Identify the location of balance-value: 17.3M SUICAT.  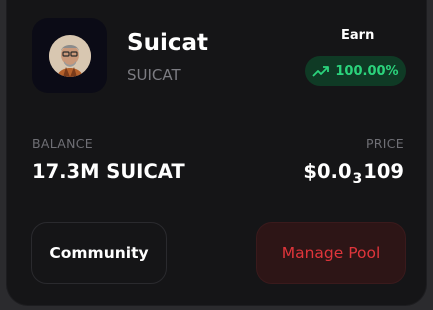
(108, 171).